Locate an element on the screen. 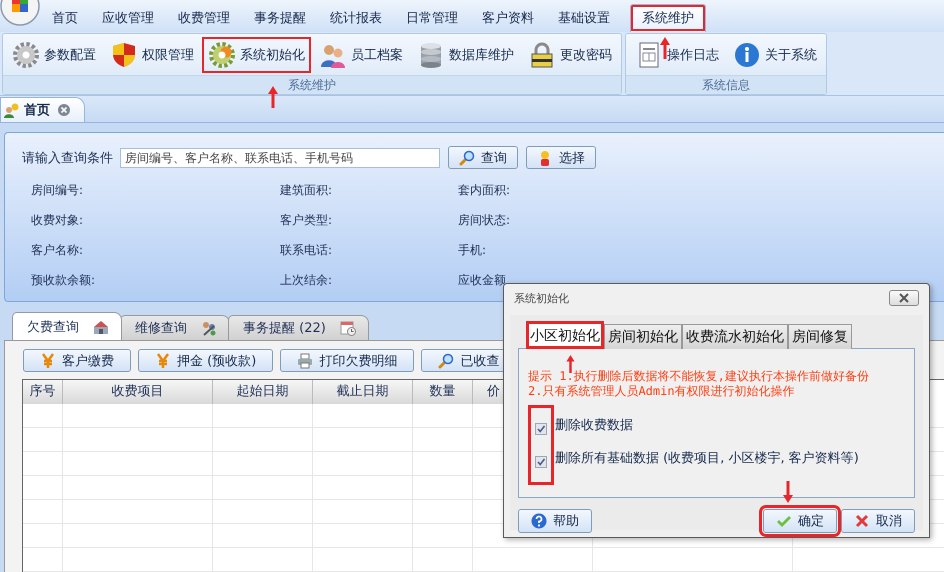 The image size is (944, 572). field-label: 应收金额 is located at coordinates (482, 280).